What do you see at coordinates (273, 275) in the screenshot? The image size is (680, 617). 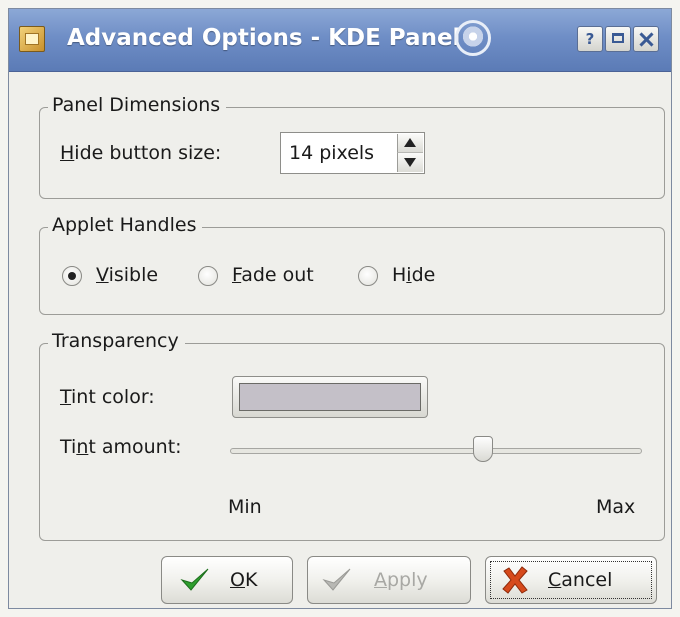 I see `fade-out-radio-label: Fade out` at bounding box center [273, 275].